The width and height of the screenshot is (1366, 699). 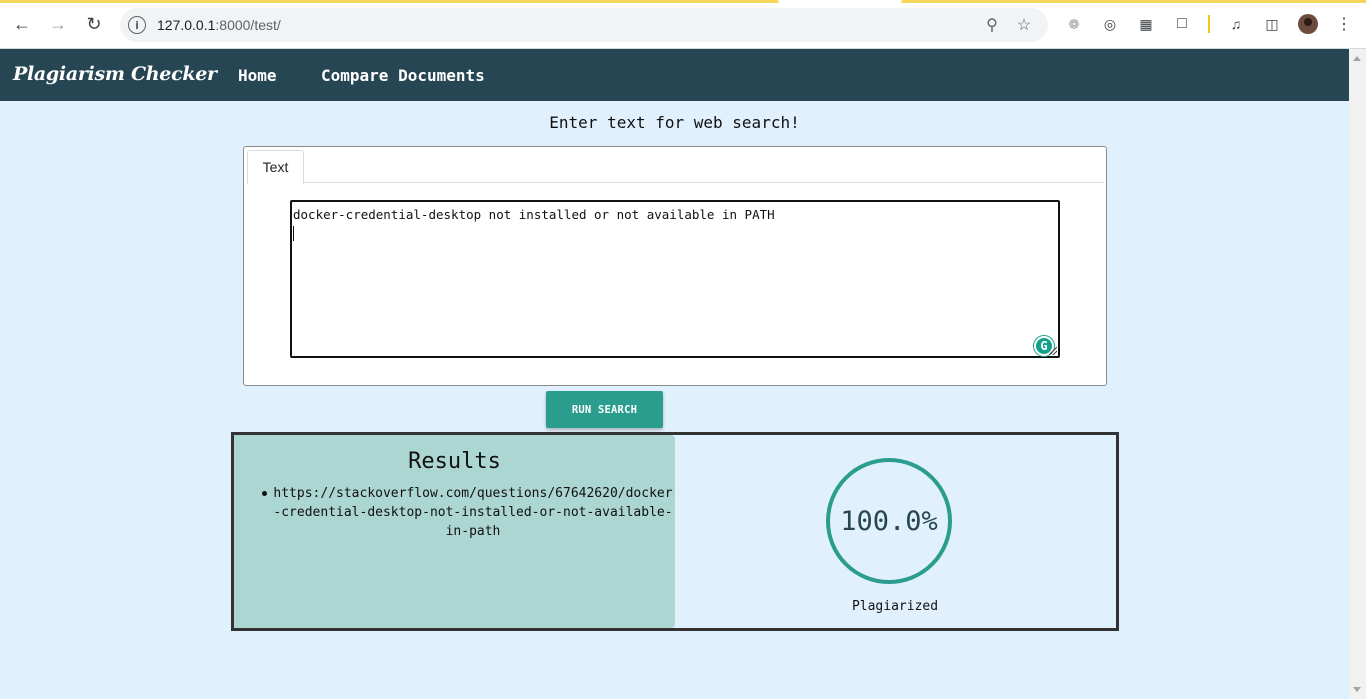 I want to click on nav-link-home: Home, so click(x=257, y=75).